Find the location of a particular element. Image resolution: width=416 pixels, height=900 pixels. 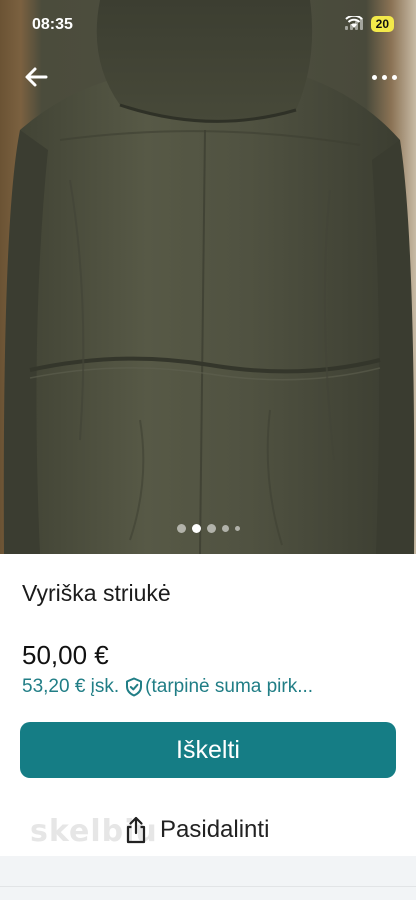

share-icon is located at coordinates (136, 830).